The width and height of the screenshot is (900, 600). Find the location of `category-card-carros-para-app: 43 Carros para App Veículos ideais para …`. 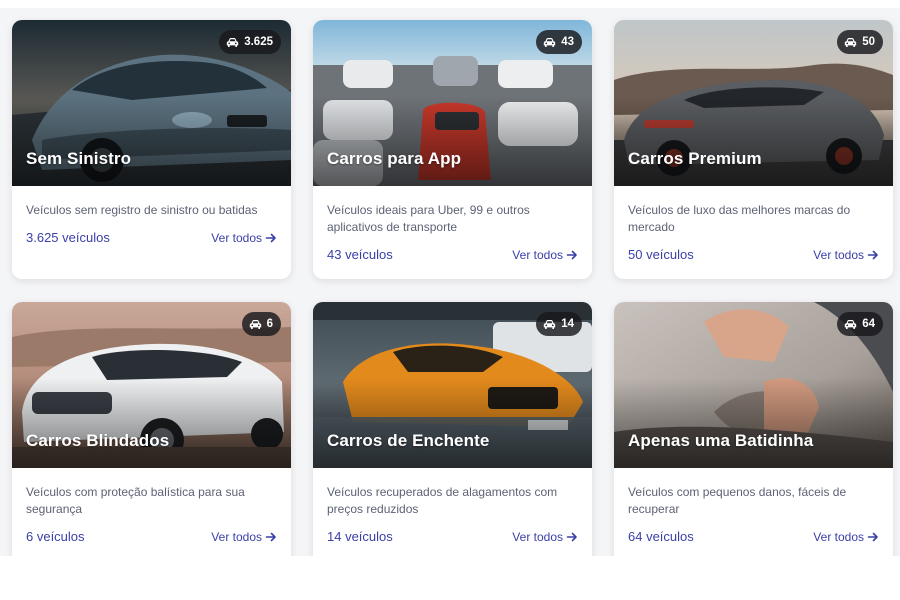

category-card-carros-para-app: 43 Carros para App Veículos ideais para … is located at coordinates (452, 149).